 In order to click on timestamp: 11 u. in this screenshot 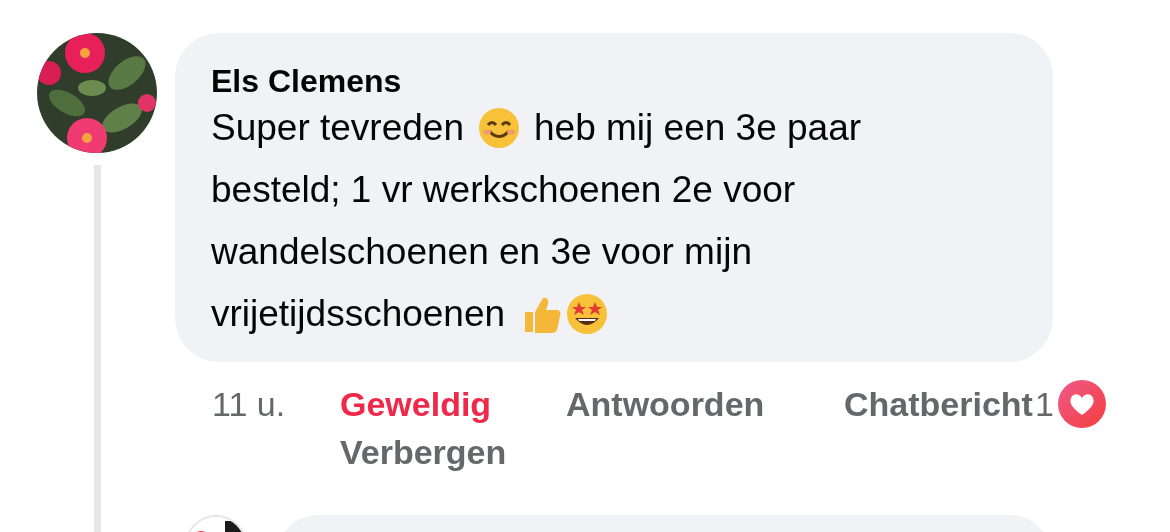, I will do `click(249, 404)`.